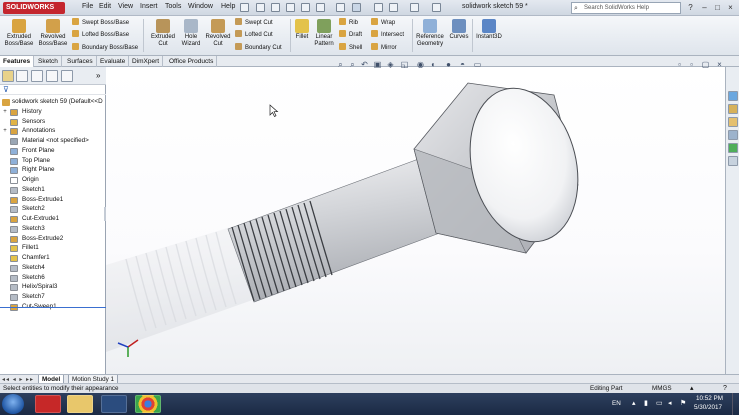 This screenshot has width=739, height=415. What do you see at coordinates (384, 47) in the screenshot?
I see `mirror-button: Mirror` at bounding box center [384, 47].